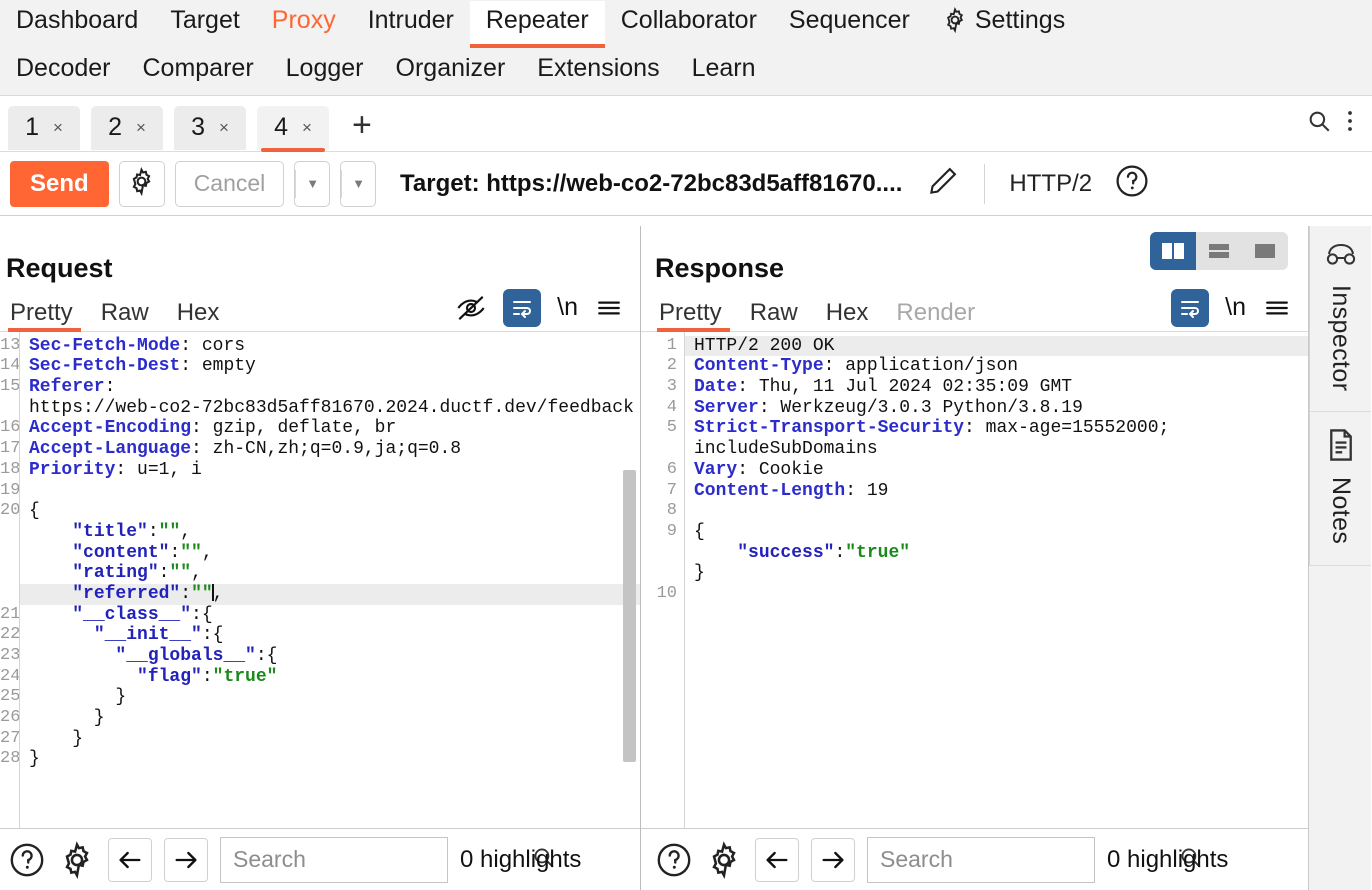  Describe the element at coordinates (127, 127) in the screenshot. I see `repeater-tab-2: 2 ×` at that location.